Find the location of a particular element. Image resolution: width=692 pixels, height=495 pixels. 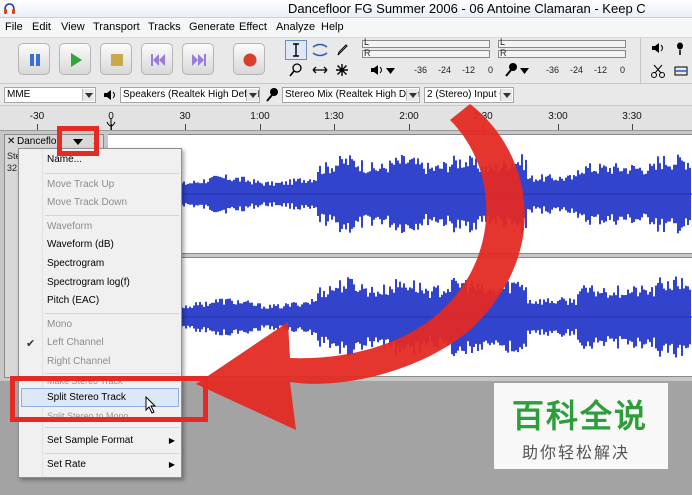

menu-item-move-up: Move Track Up is located at coordinates (81, 184).